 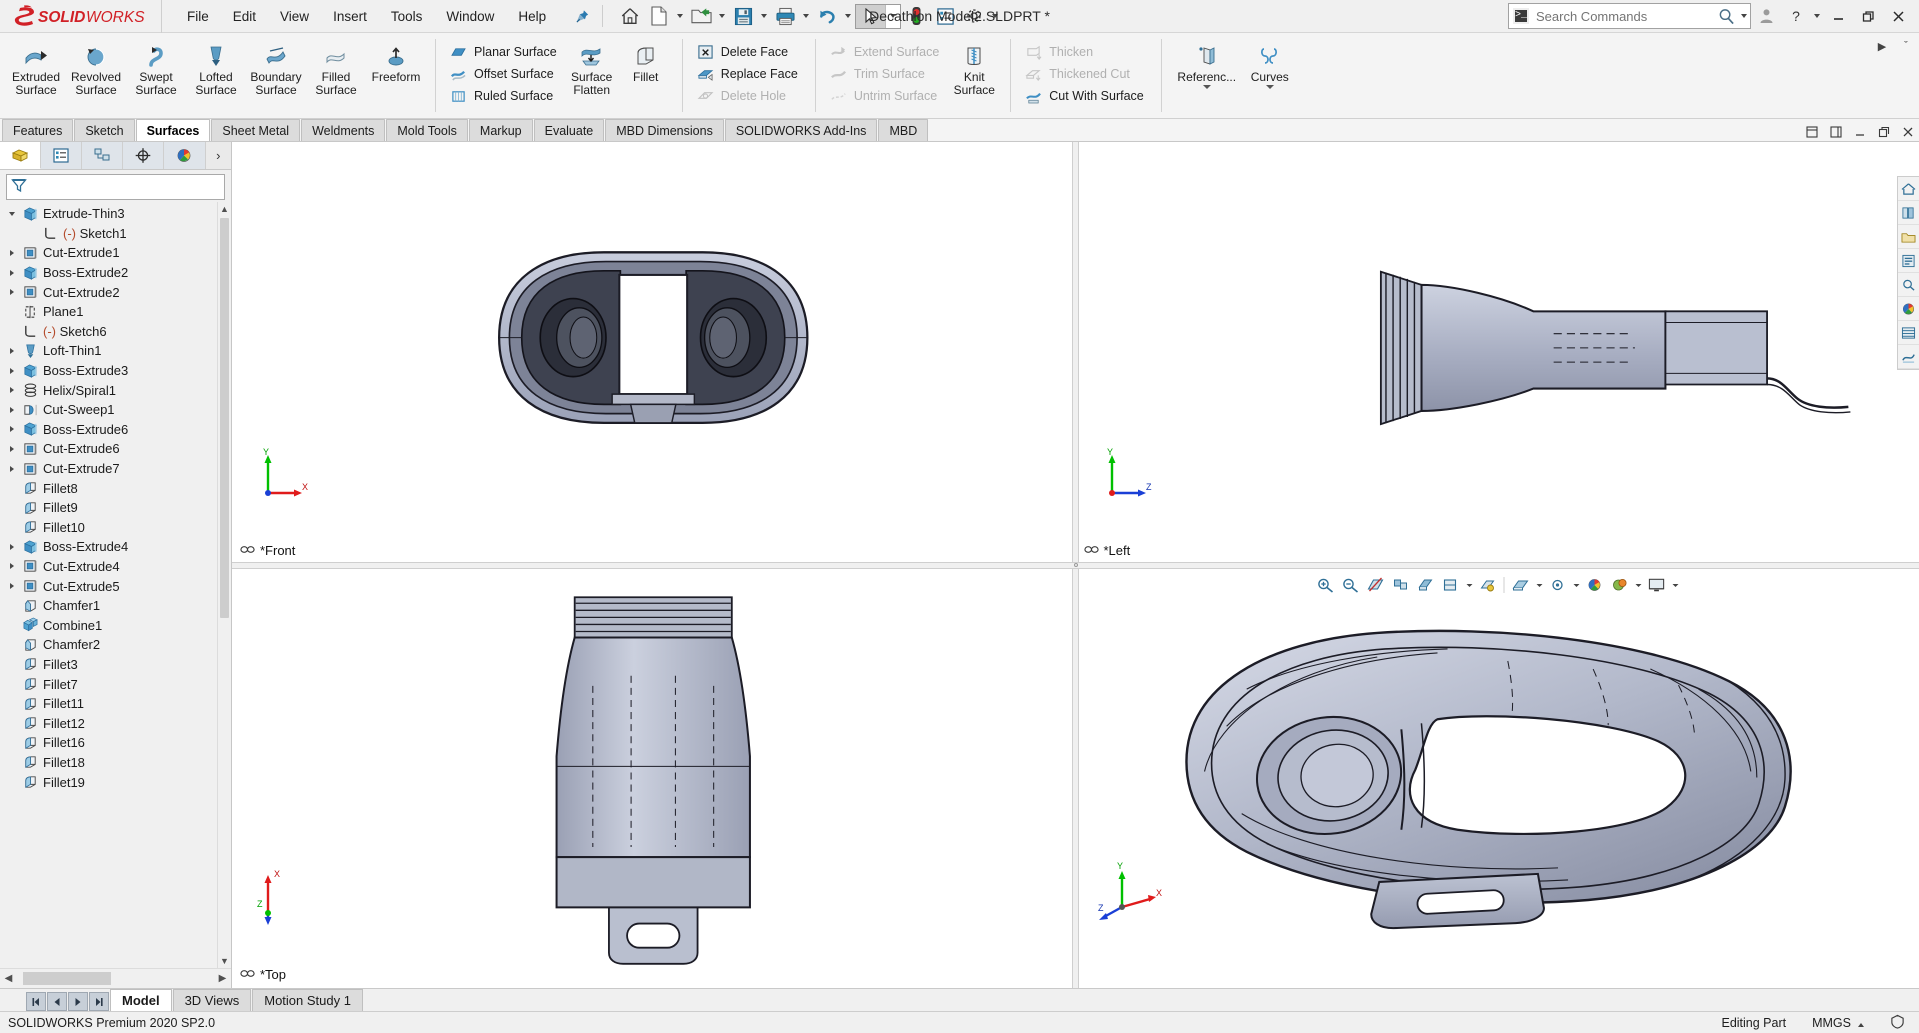 What do you see at coordinates (1838, 16) in the screenshot?
I see `minimize-icon` at bounding box center [1838, 16].